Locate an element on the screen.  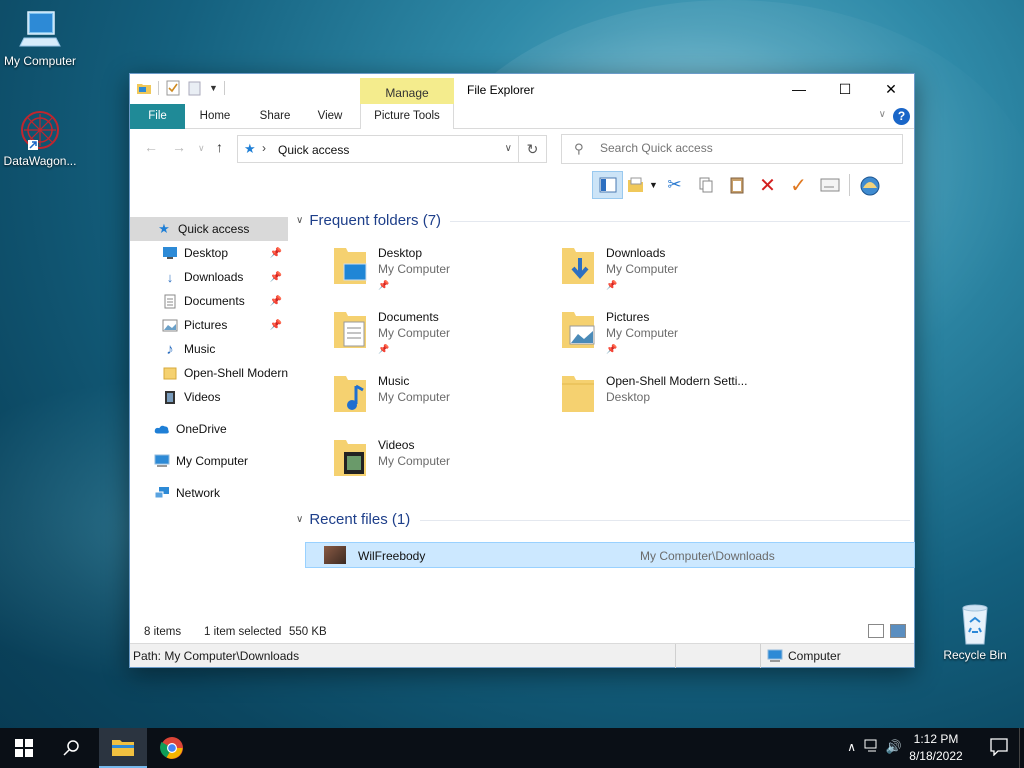
group-divider is located at coordinates (680, 221).